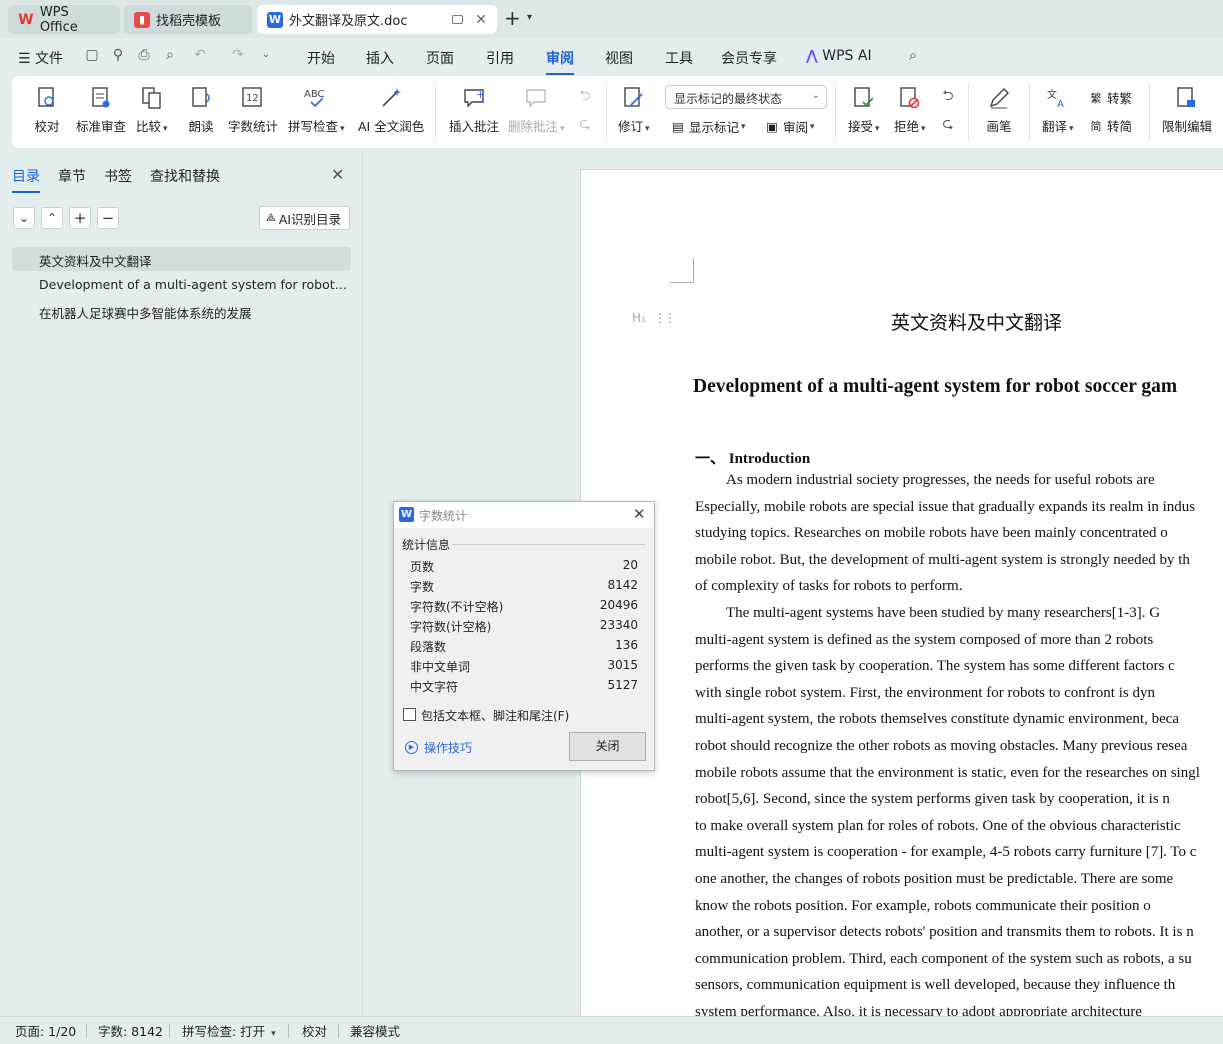  Describe the element at coordinates (789, 126) in the screenshot. I see `review-pane-button: ▣ 审阅 ▾` at that location.